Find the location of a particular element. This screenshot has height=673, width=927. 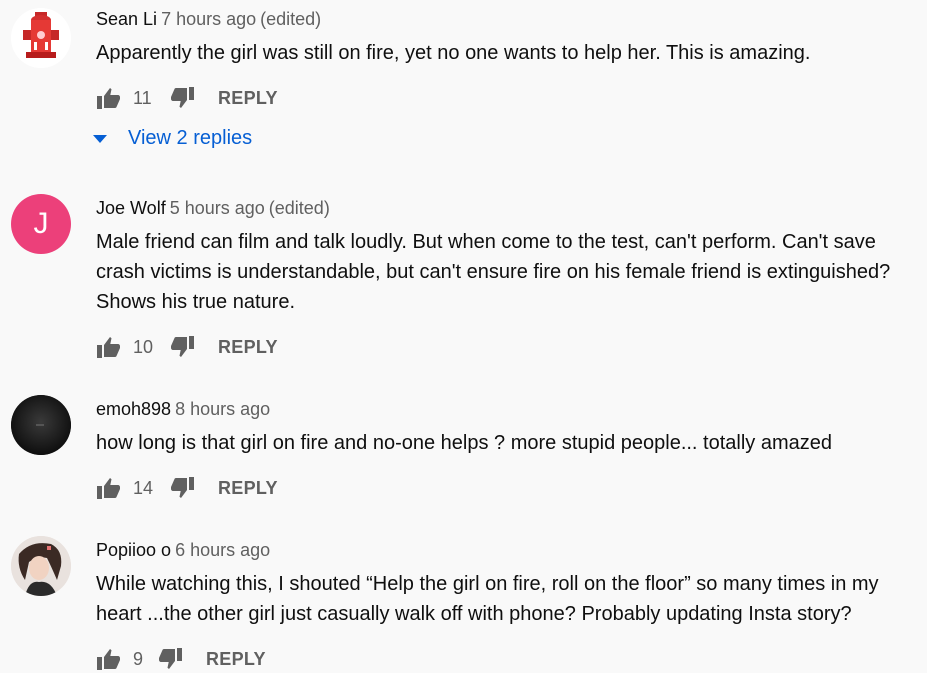

like-count: 9 is located at coordinates (138, 658).